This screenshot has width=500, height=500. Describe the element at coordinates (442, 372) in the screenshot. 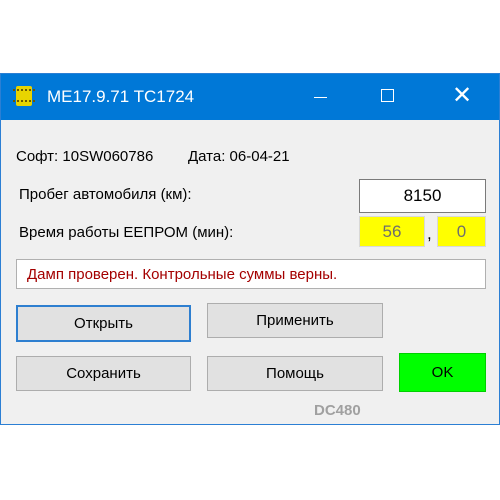

I see `ok-button: OK` at that location.